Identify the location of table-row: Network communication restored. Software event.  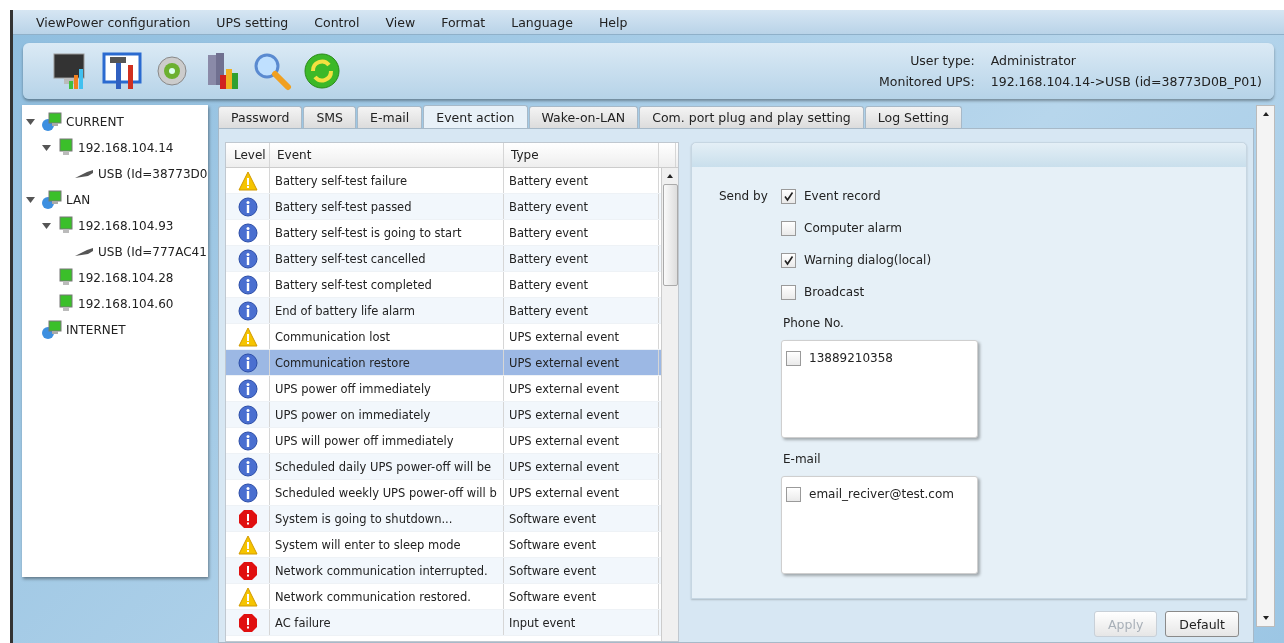
(443, 597).